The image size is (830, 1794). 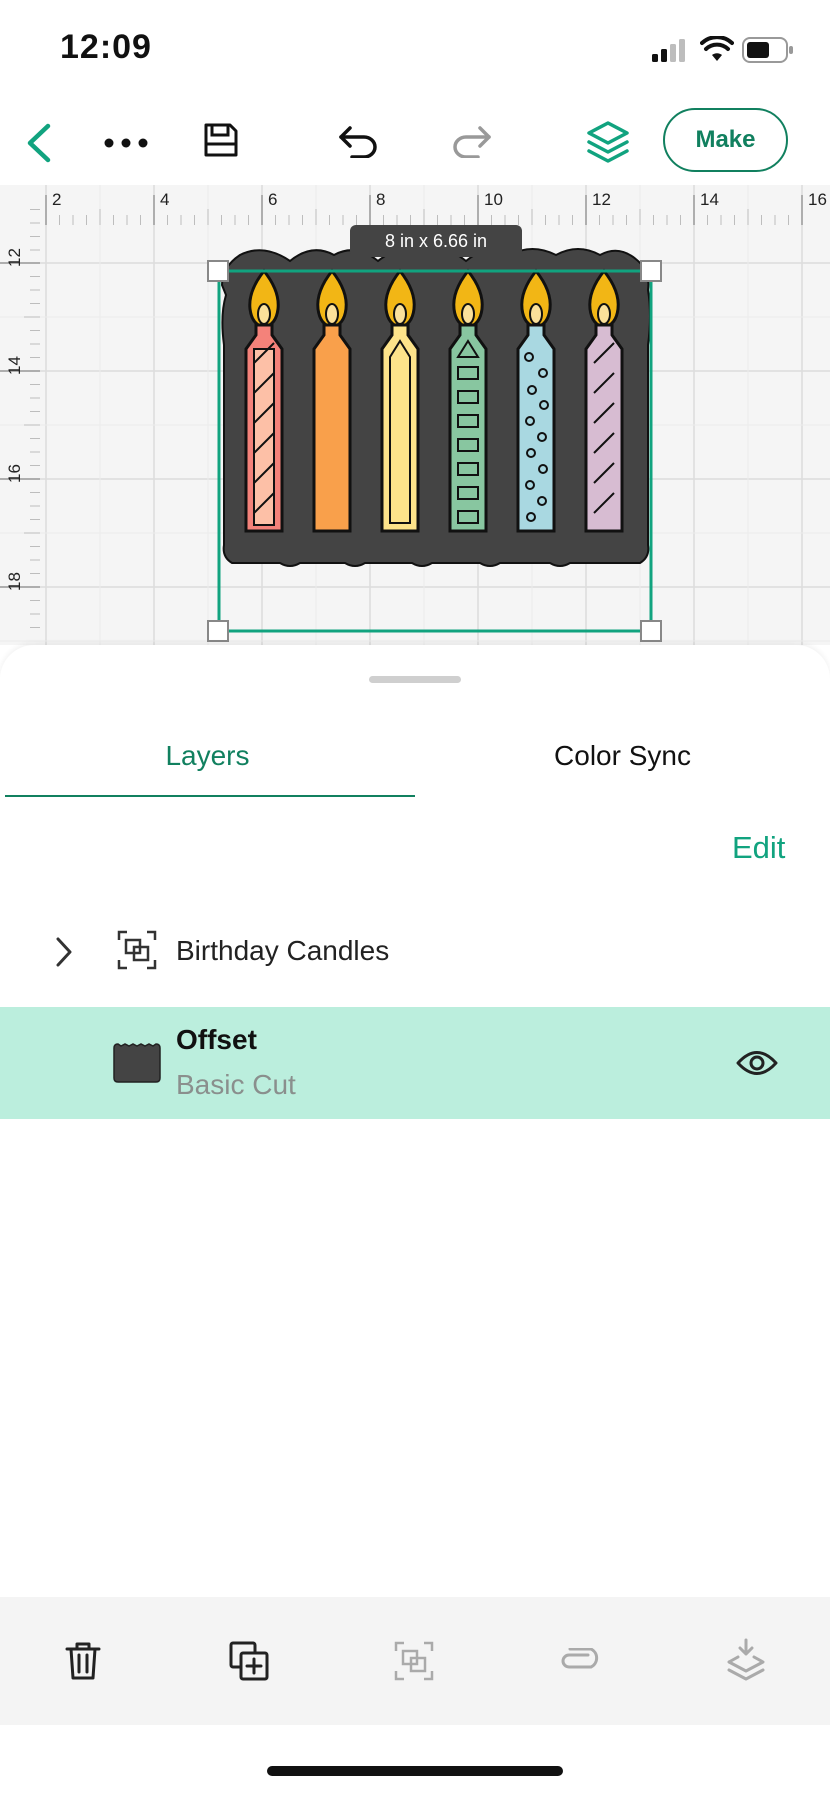 What do you see at coordinates (137, 950) in the screenshot?
I see `group-icon` at bounding box center [137, 950].